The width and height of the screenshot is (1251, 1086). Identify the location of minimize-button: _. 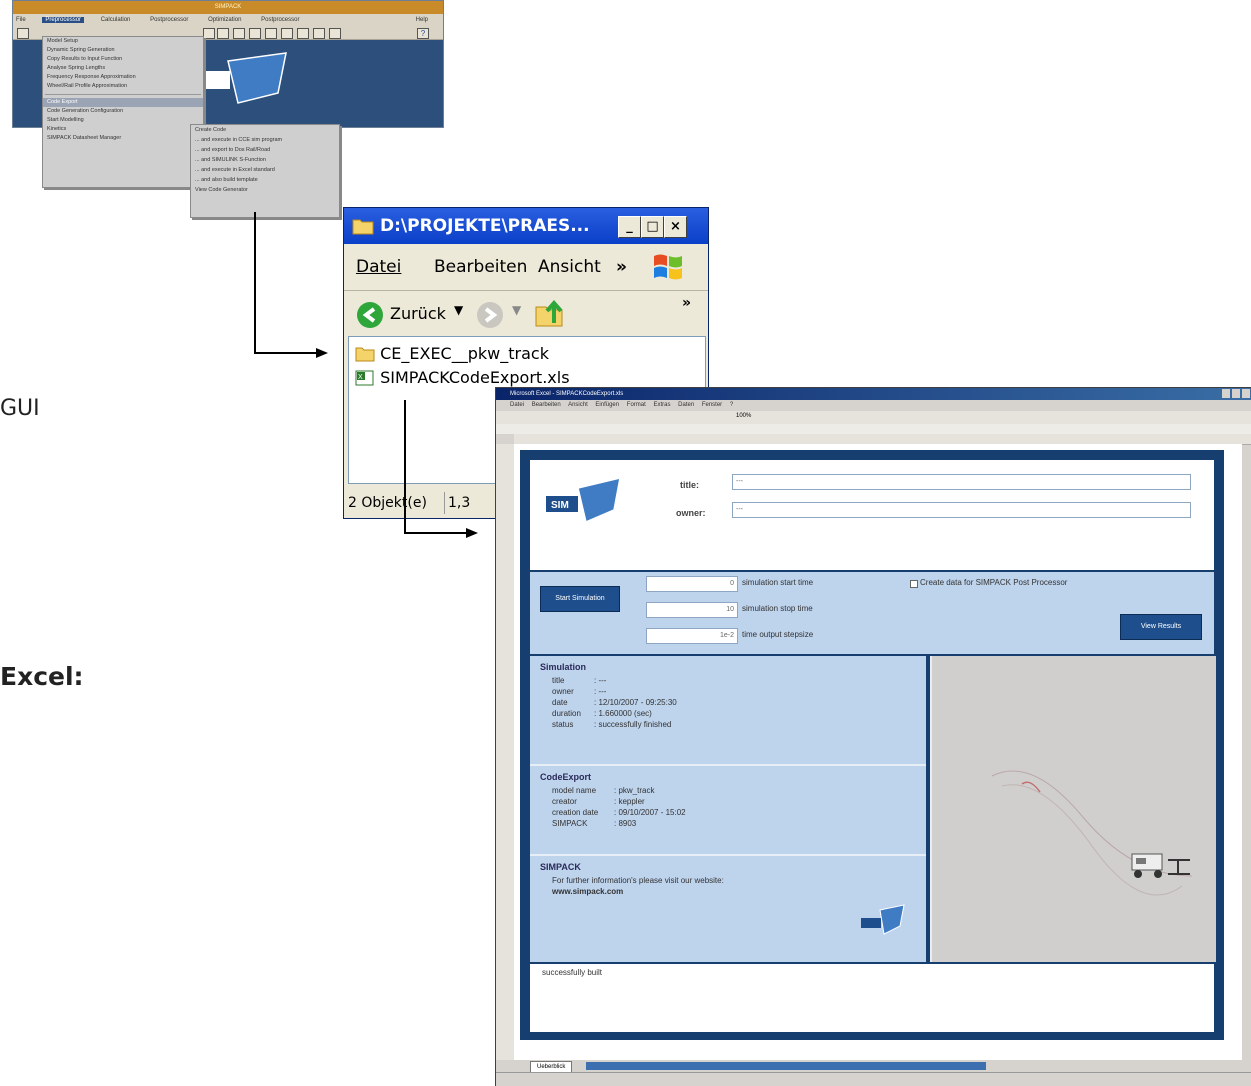
(629, 227).